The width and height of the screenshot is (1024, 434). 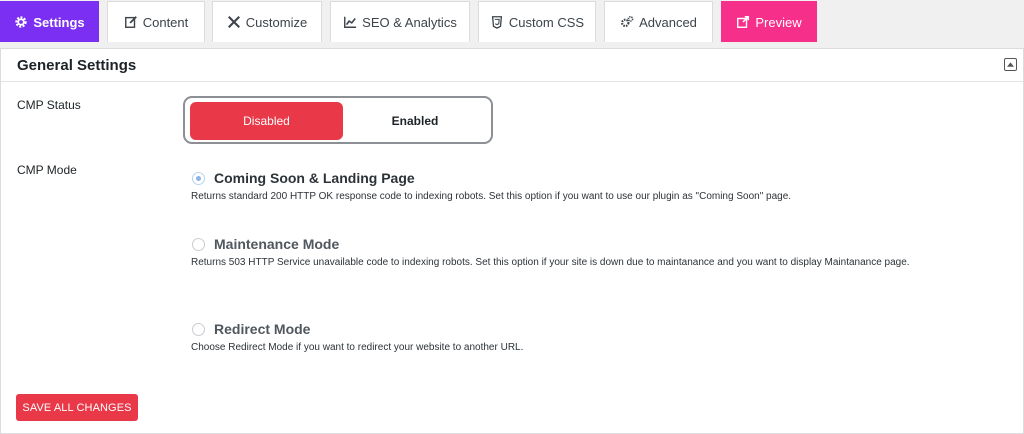 What do you see at coordinates (49, 105) in the screenshot?
I see `cmp-status-label: CMP Status` at bounding box center [49, 105].